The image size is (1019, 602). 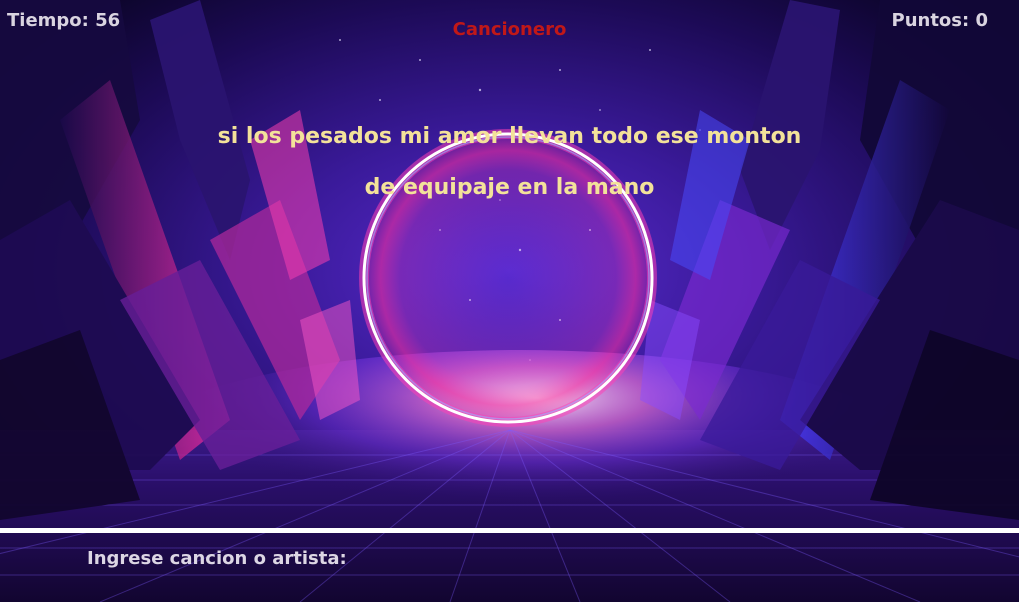 I want to click on lyric-line-2: de equipaje en la mano, so click(x=509, y=187).